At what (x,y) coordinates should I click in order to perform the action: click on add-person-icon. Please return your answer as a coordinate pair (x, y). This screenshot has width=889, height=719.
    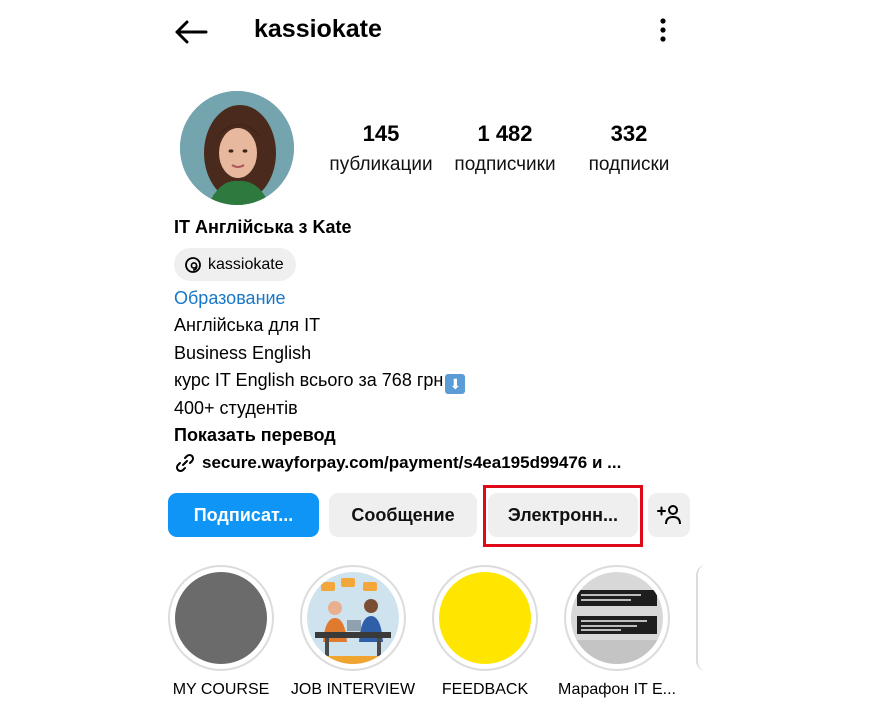
    Looking at the image, I should click on (669, 515).